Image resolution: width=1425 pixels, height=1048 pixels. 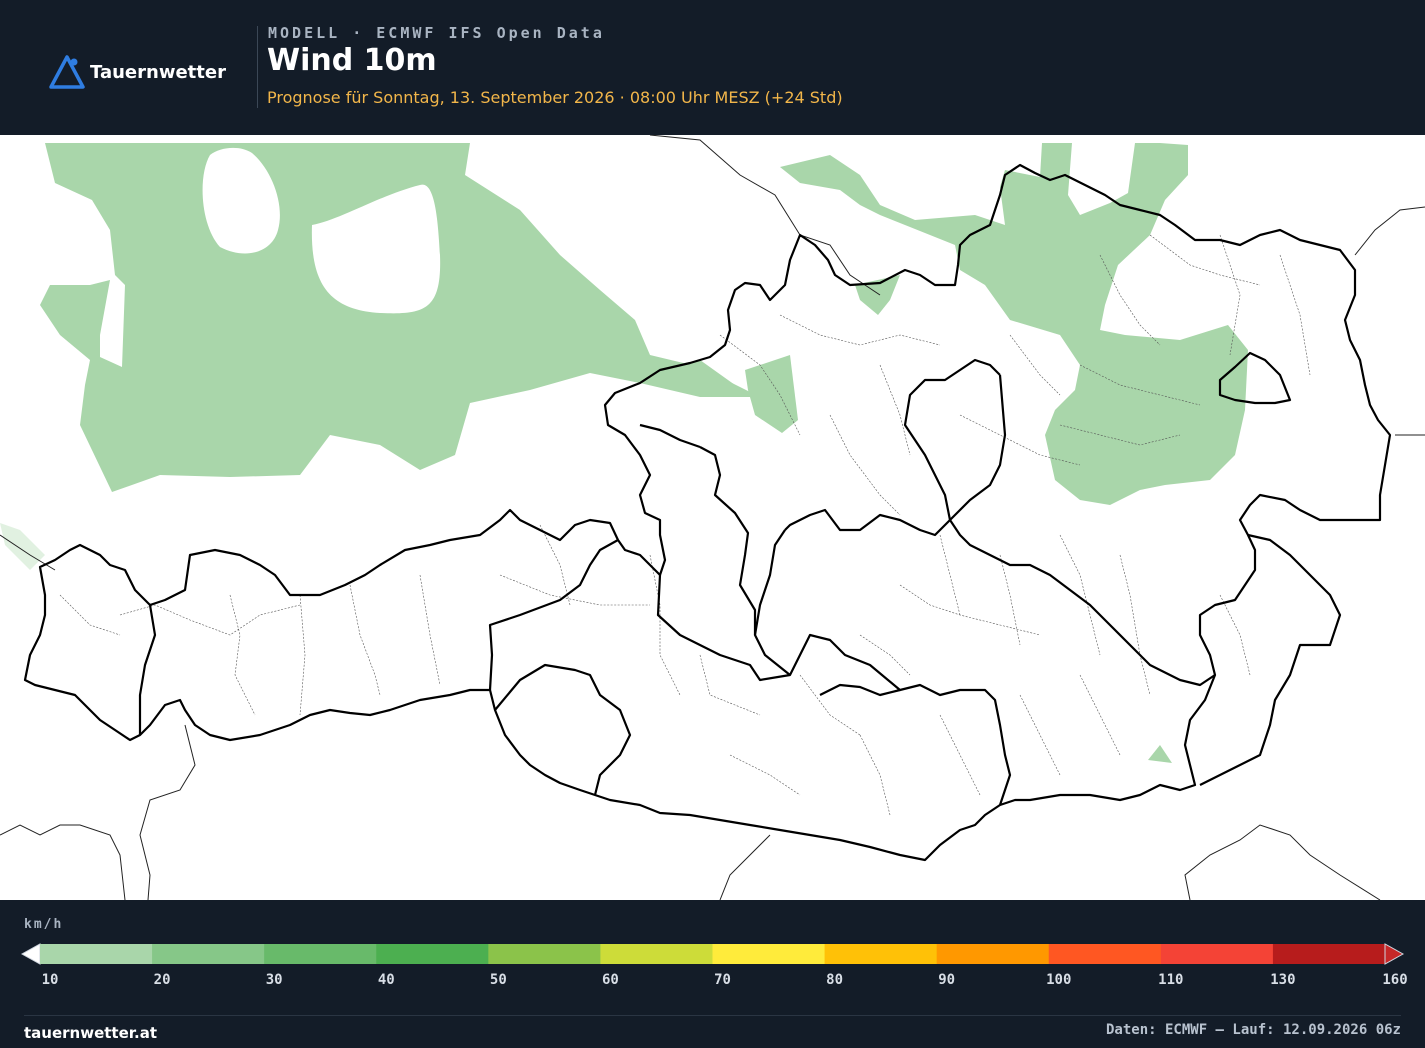 What do you see at coordinates (67, 72) in the screenshot?
I see `mountain-triangle-icon` at bounding box center [67, 72].